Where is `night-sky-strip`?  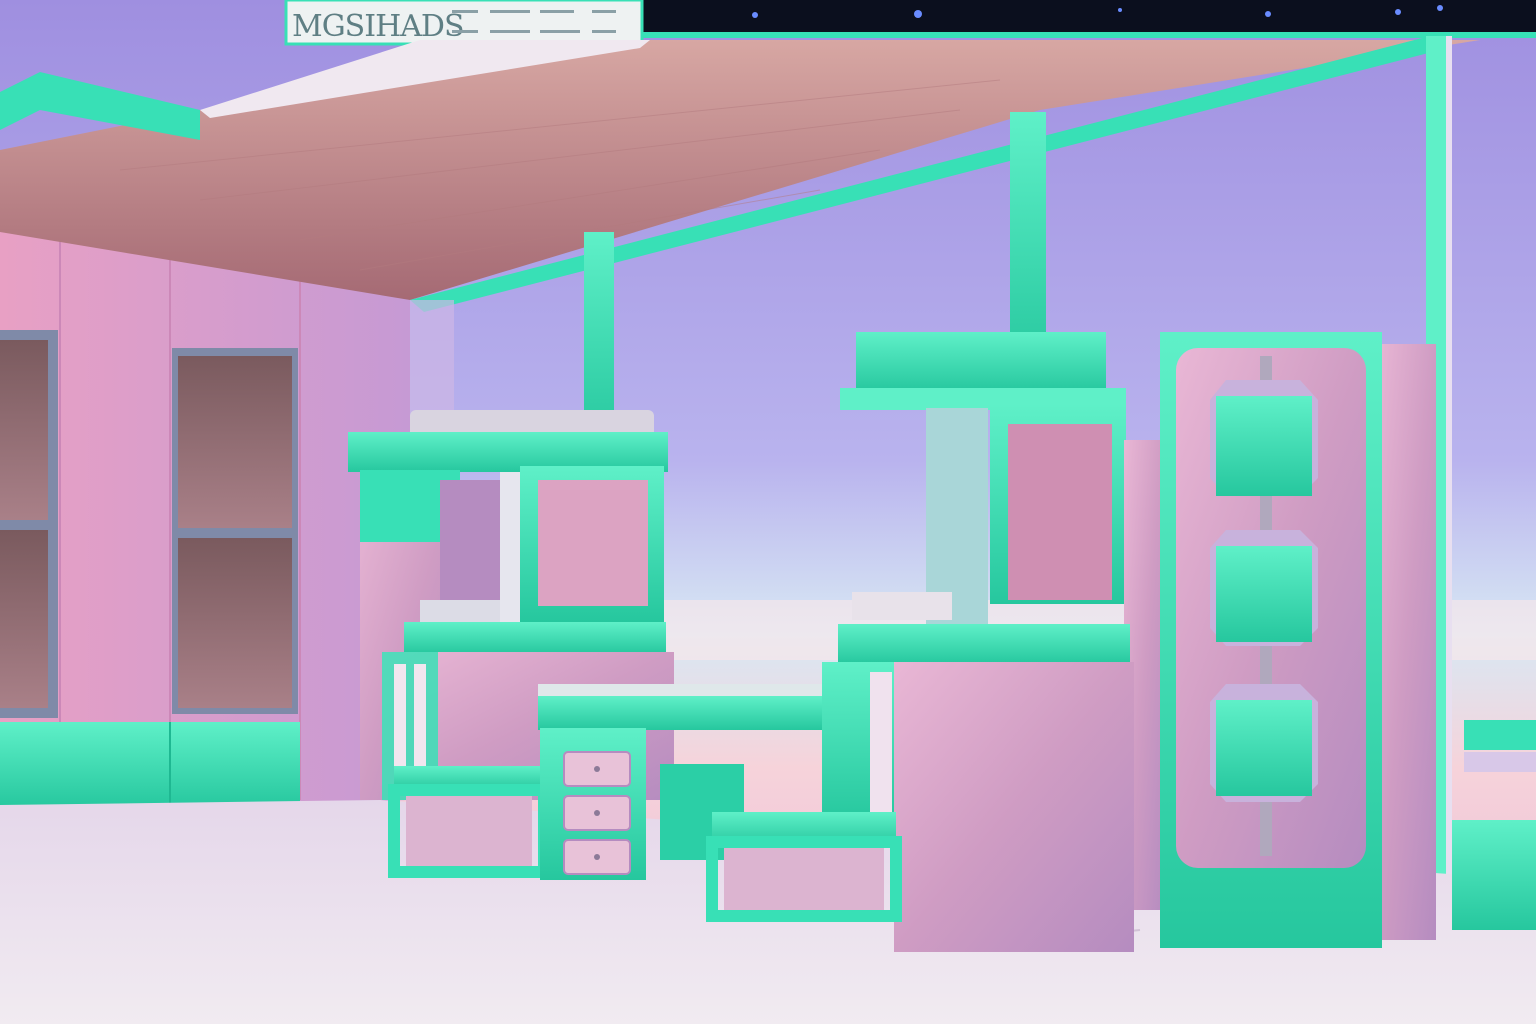
night-sky-strip is located at coordinates (1088, 18).